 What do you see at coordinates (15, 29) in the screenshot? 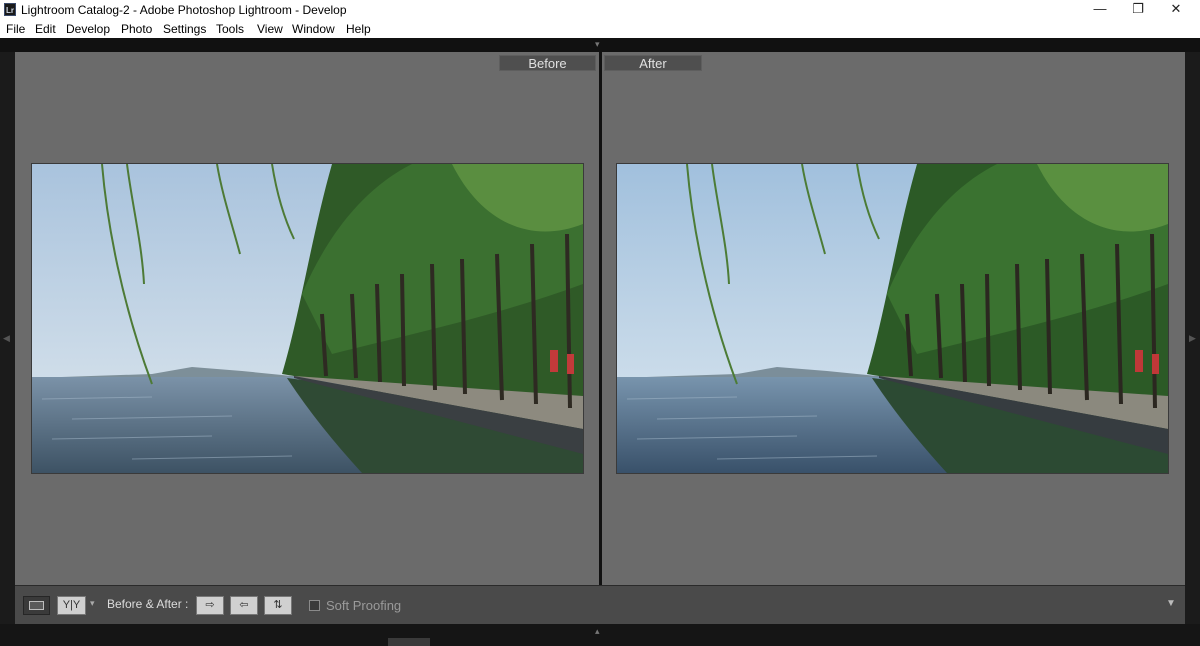
I see `menu-file: File` at bounding box center [15, 29].